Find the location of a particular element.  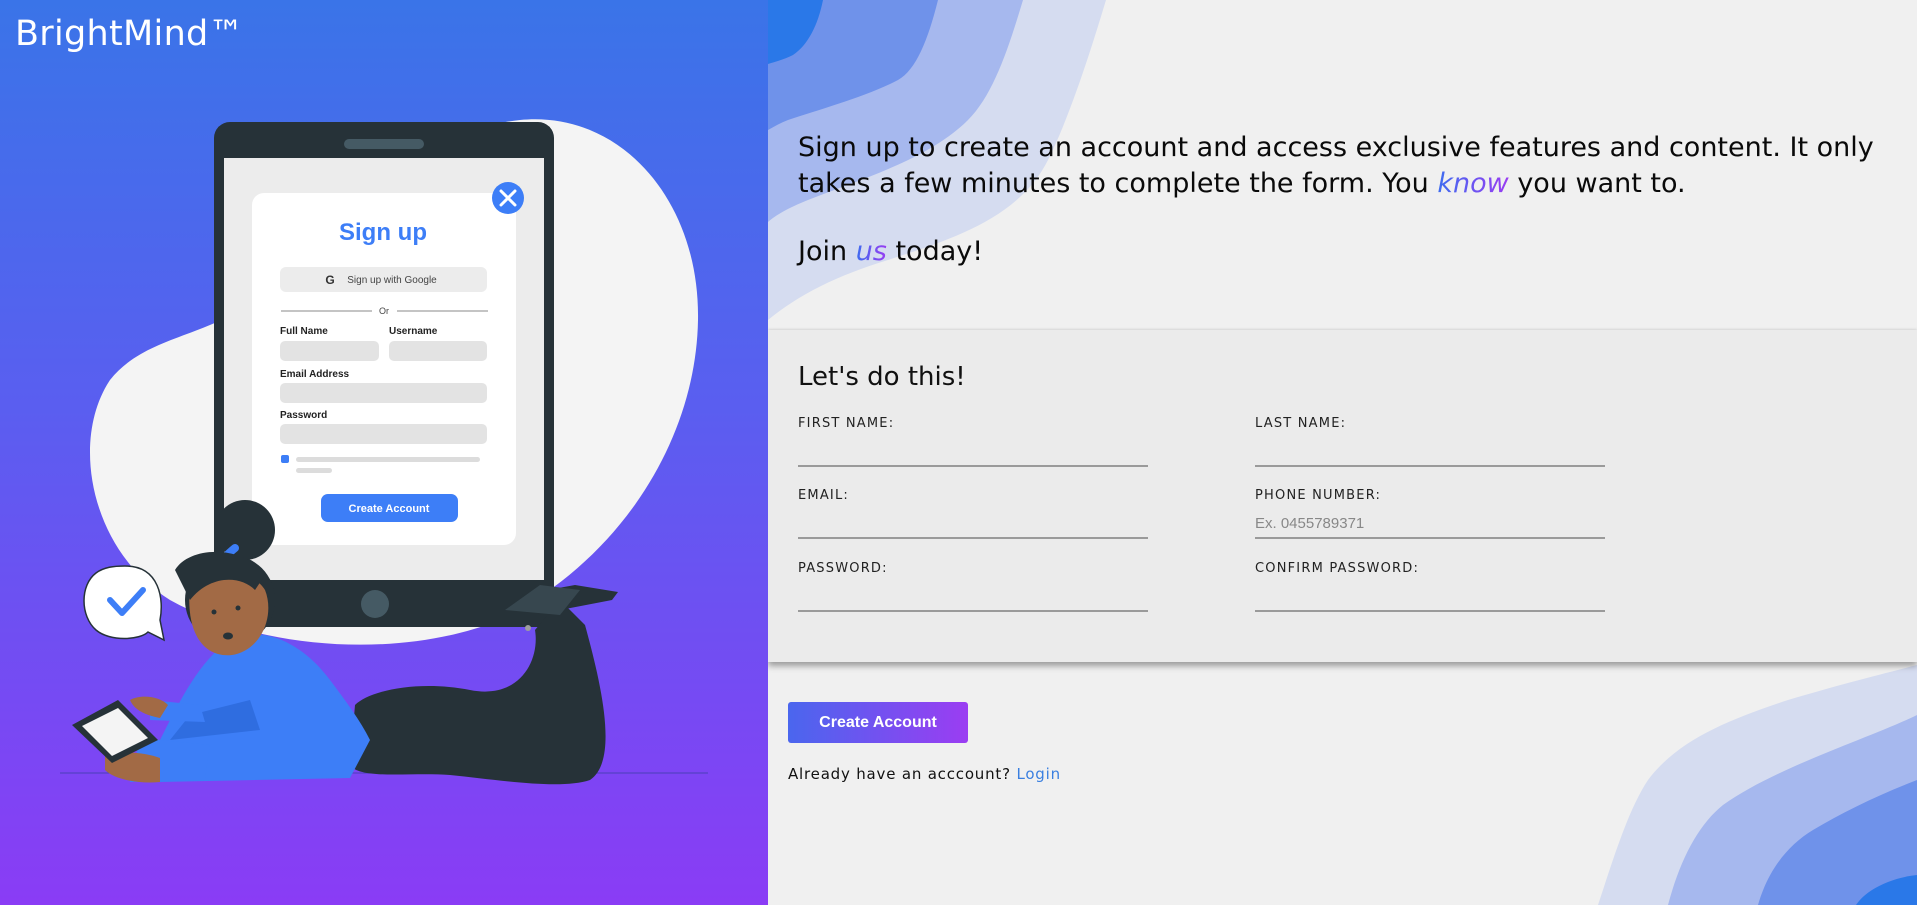

password-input is located at coordinates (973, 597).